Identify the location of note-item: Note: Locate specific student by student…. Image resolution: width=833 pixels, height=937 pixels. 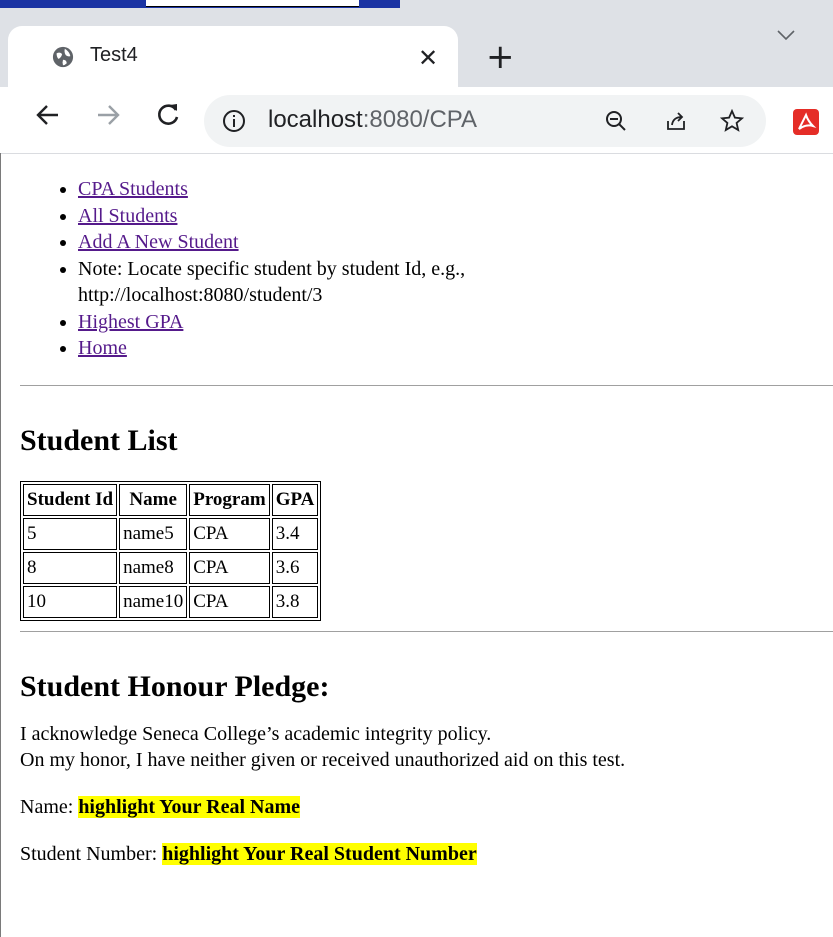
(455, 282).